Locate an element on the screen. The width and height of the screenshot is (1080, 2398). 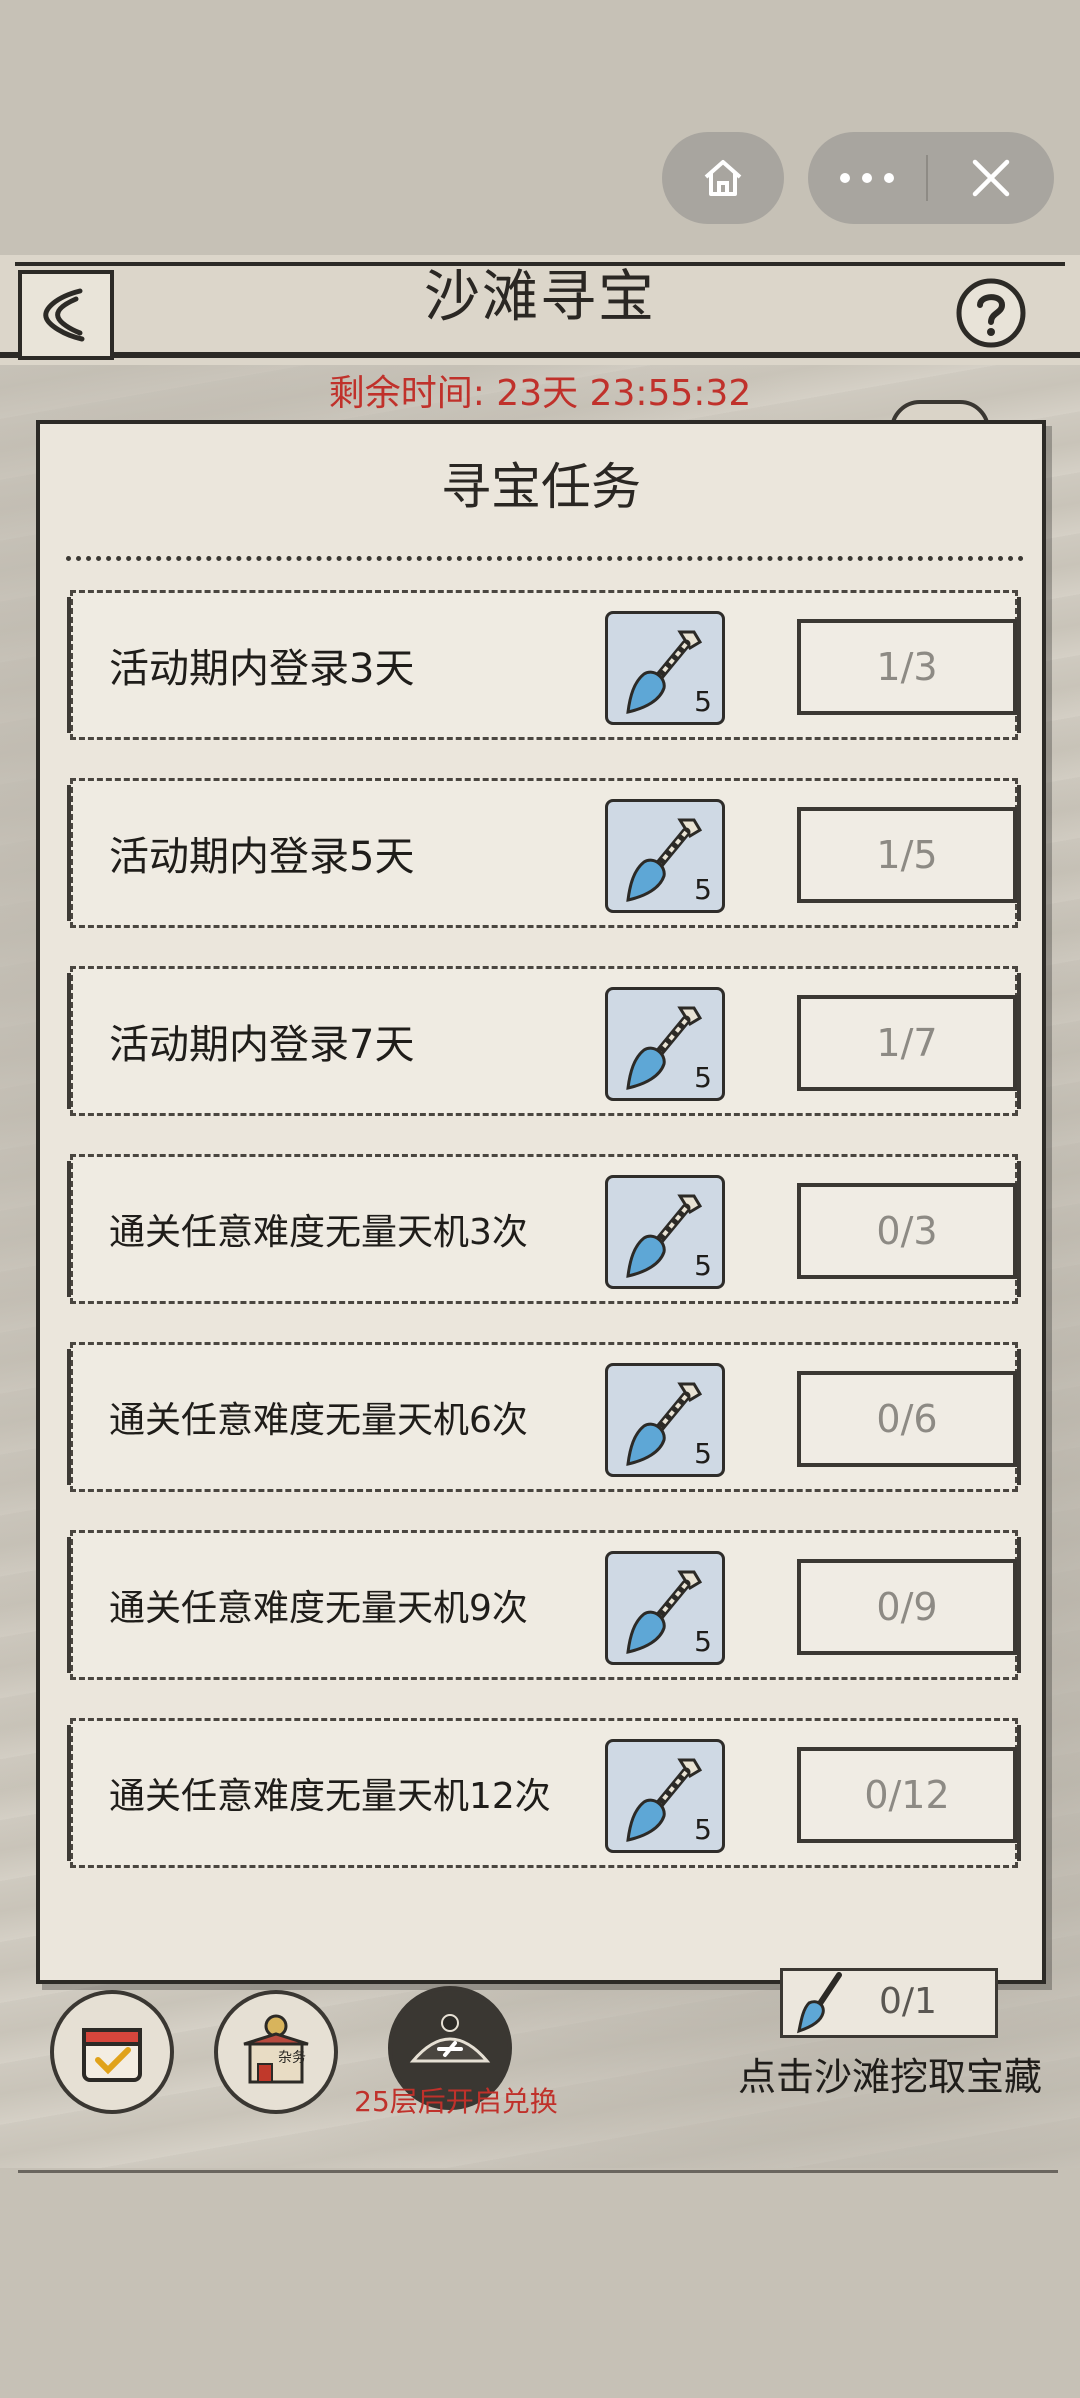
task-progress: 0/9 is located at coordinates (907, 1607).